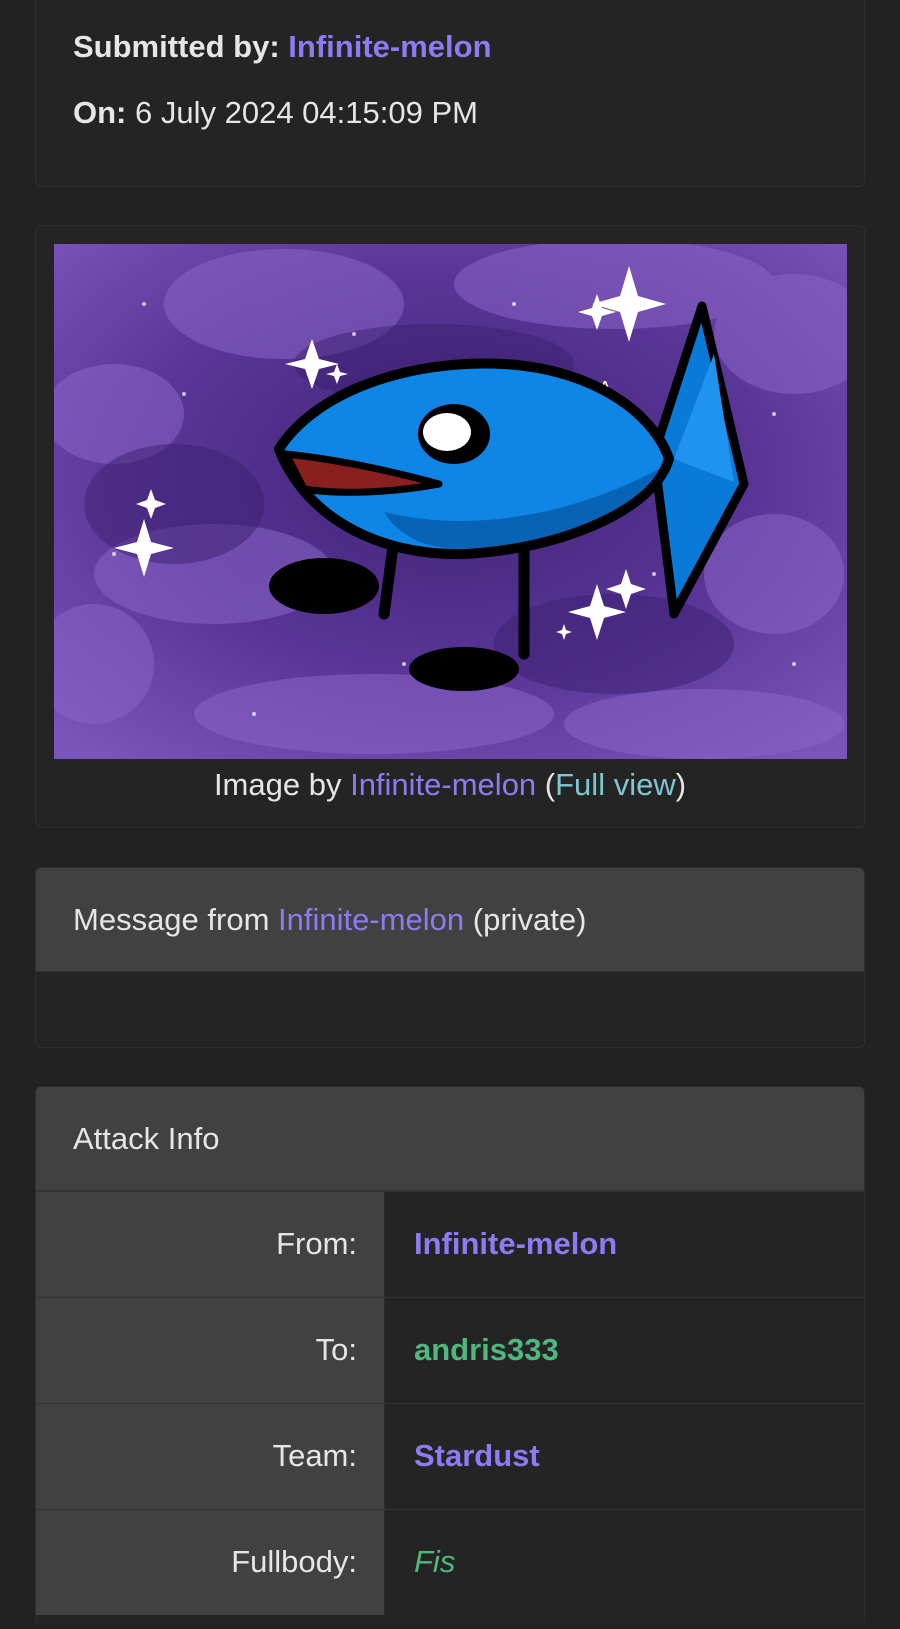 The width and height of the screenshot is (900, 1629). I want to click on image-caption: Image by Infinite-melon (Full view), so click(450, 785).